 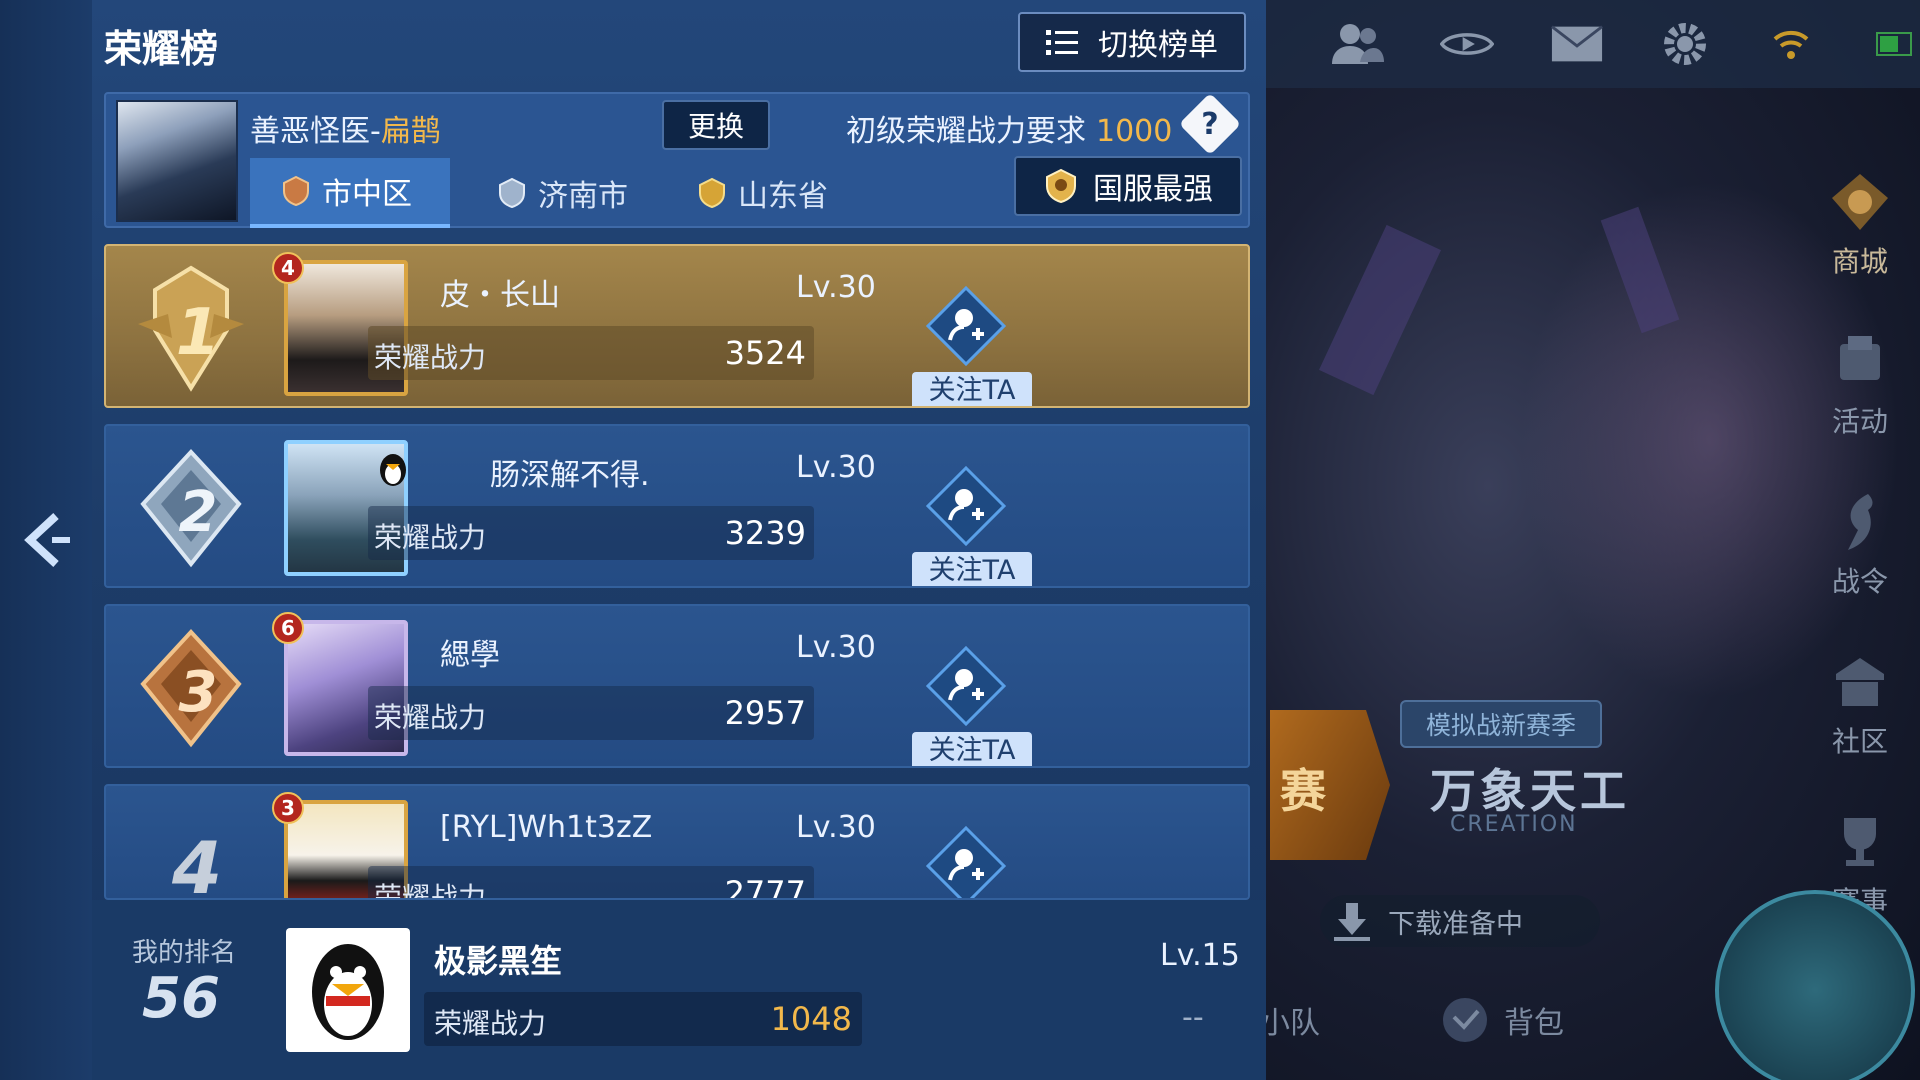 I want to click on friends-icon, so click(x=1357, y=44).